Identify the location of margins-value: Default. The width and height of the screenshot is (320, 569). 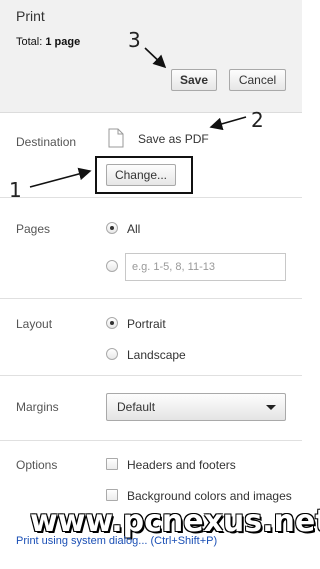
(136, 407).